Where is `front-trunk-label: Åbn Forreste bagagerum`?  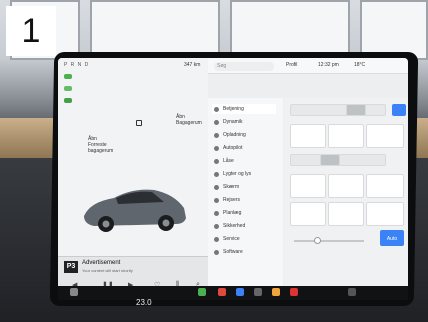 front-trunk-label: Åbn Forreste bagagerum is located at coordinates (100, 145).